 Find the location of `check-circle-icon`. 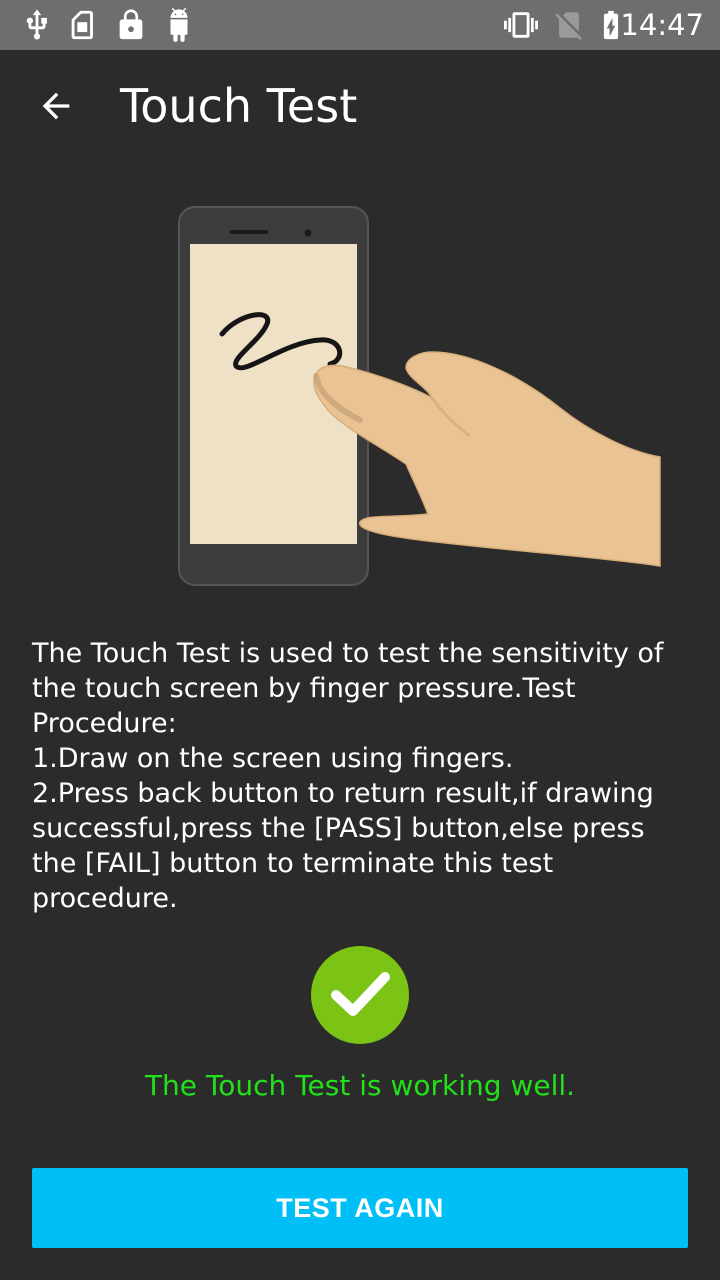

check-circle-icon is located at coordinates (360, 995).